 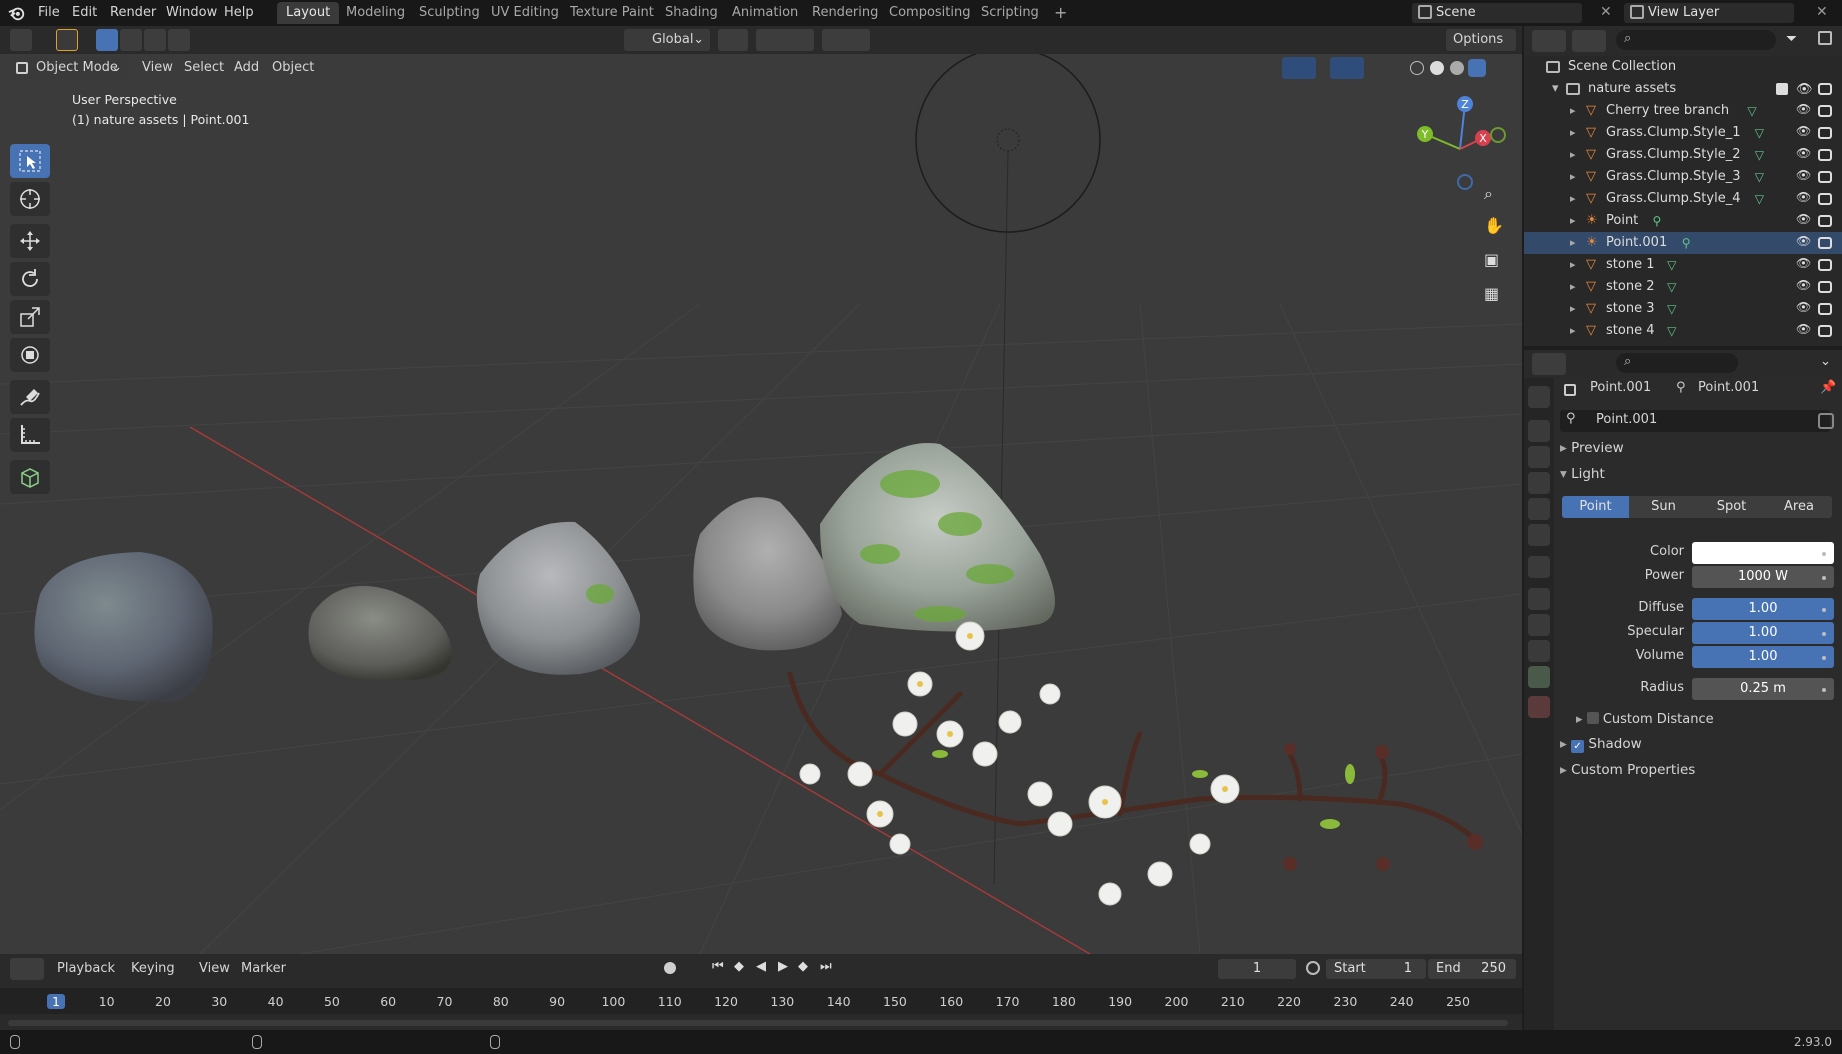 I want to click on gizmo-toggle-icon, so click(x=1299, y=68).